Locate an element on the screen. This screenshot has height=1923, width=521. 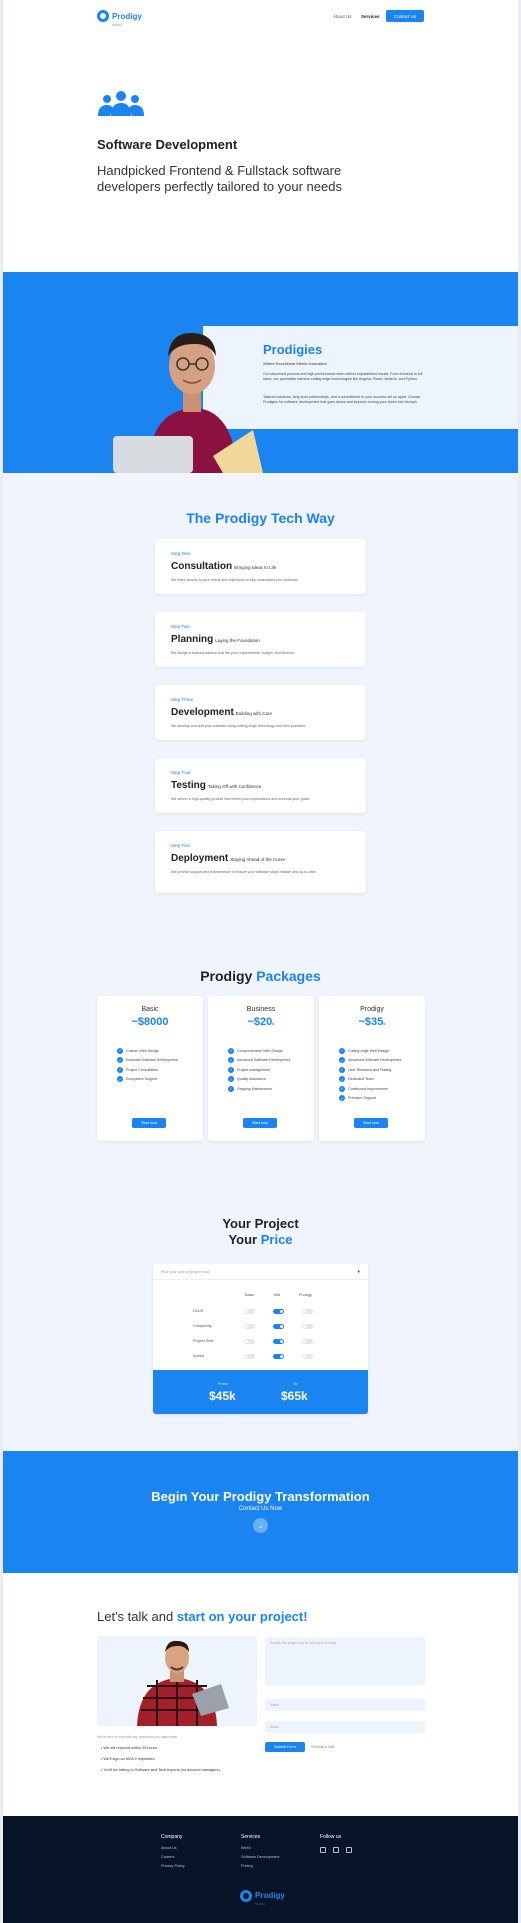
column-basic: Basic is located at coordinates (250, 1295).